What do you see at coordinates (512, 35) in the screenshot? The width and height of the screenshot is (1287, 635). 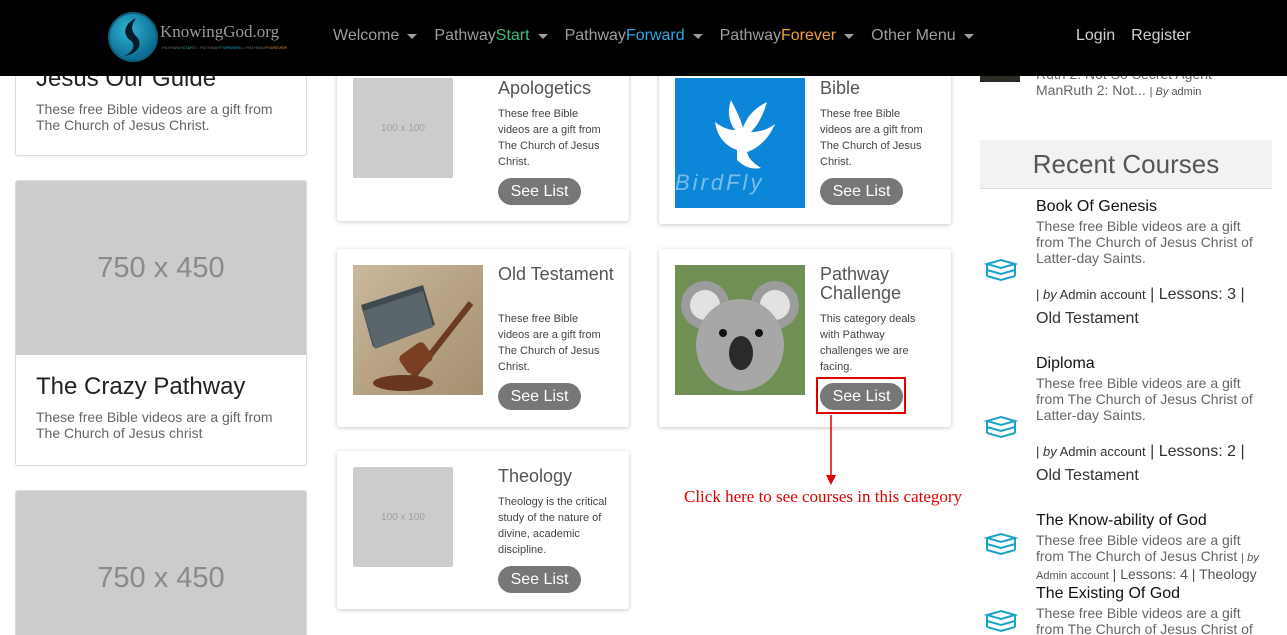 I see `nav-label-highlight: Start` at bounding box center [512, 35].